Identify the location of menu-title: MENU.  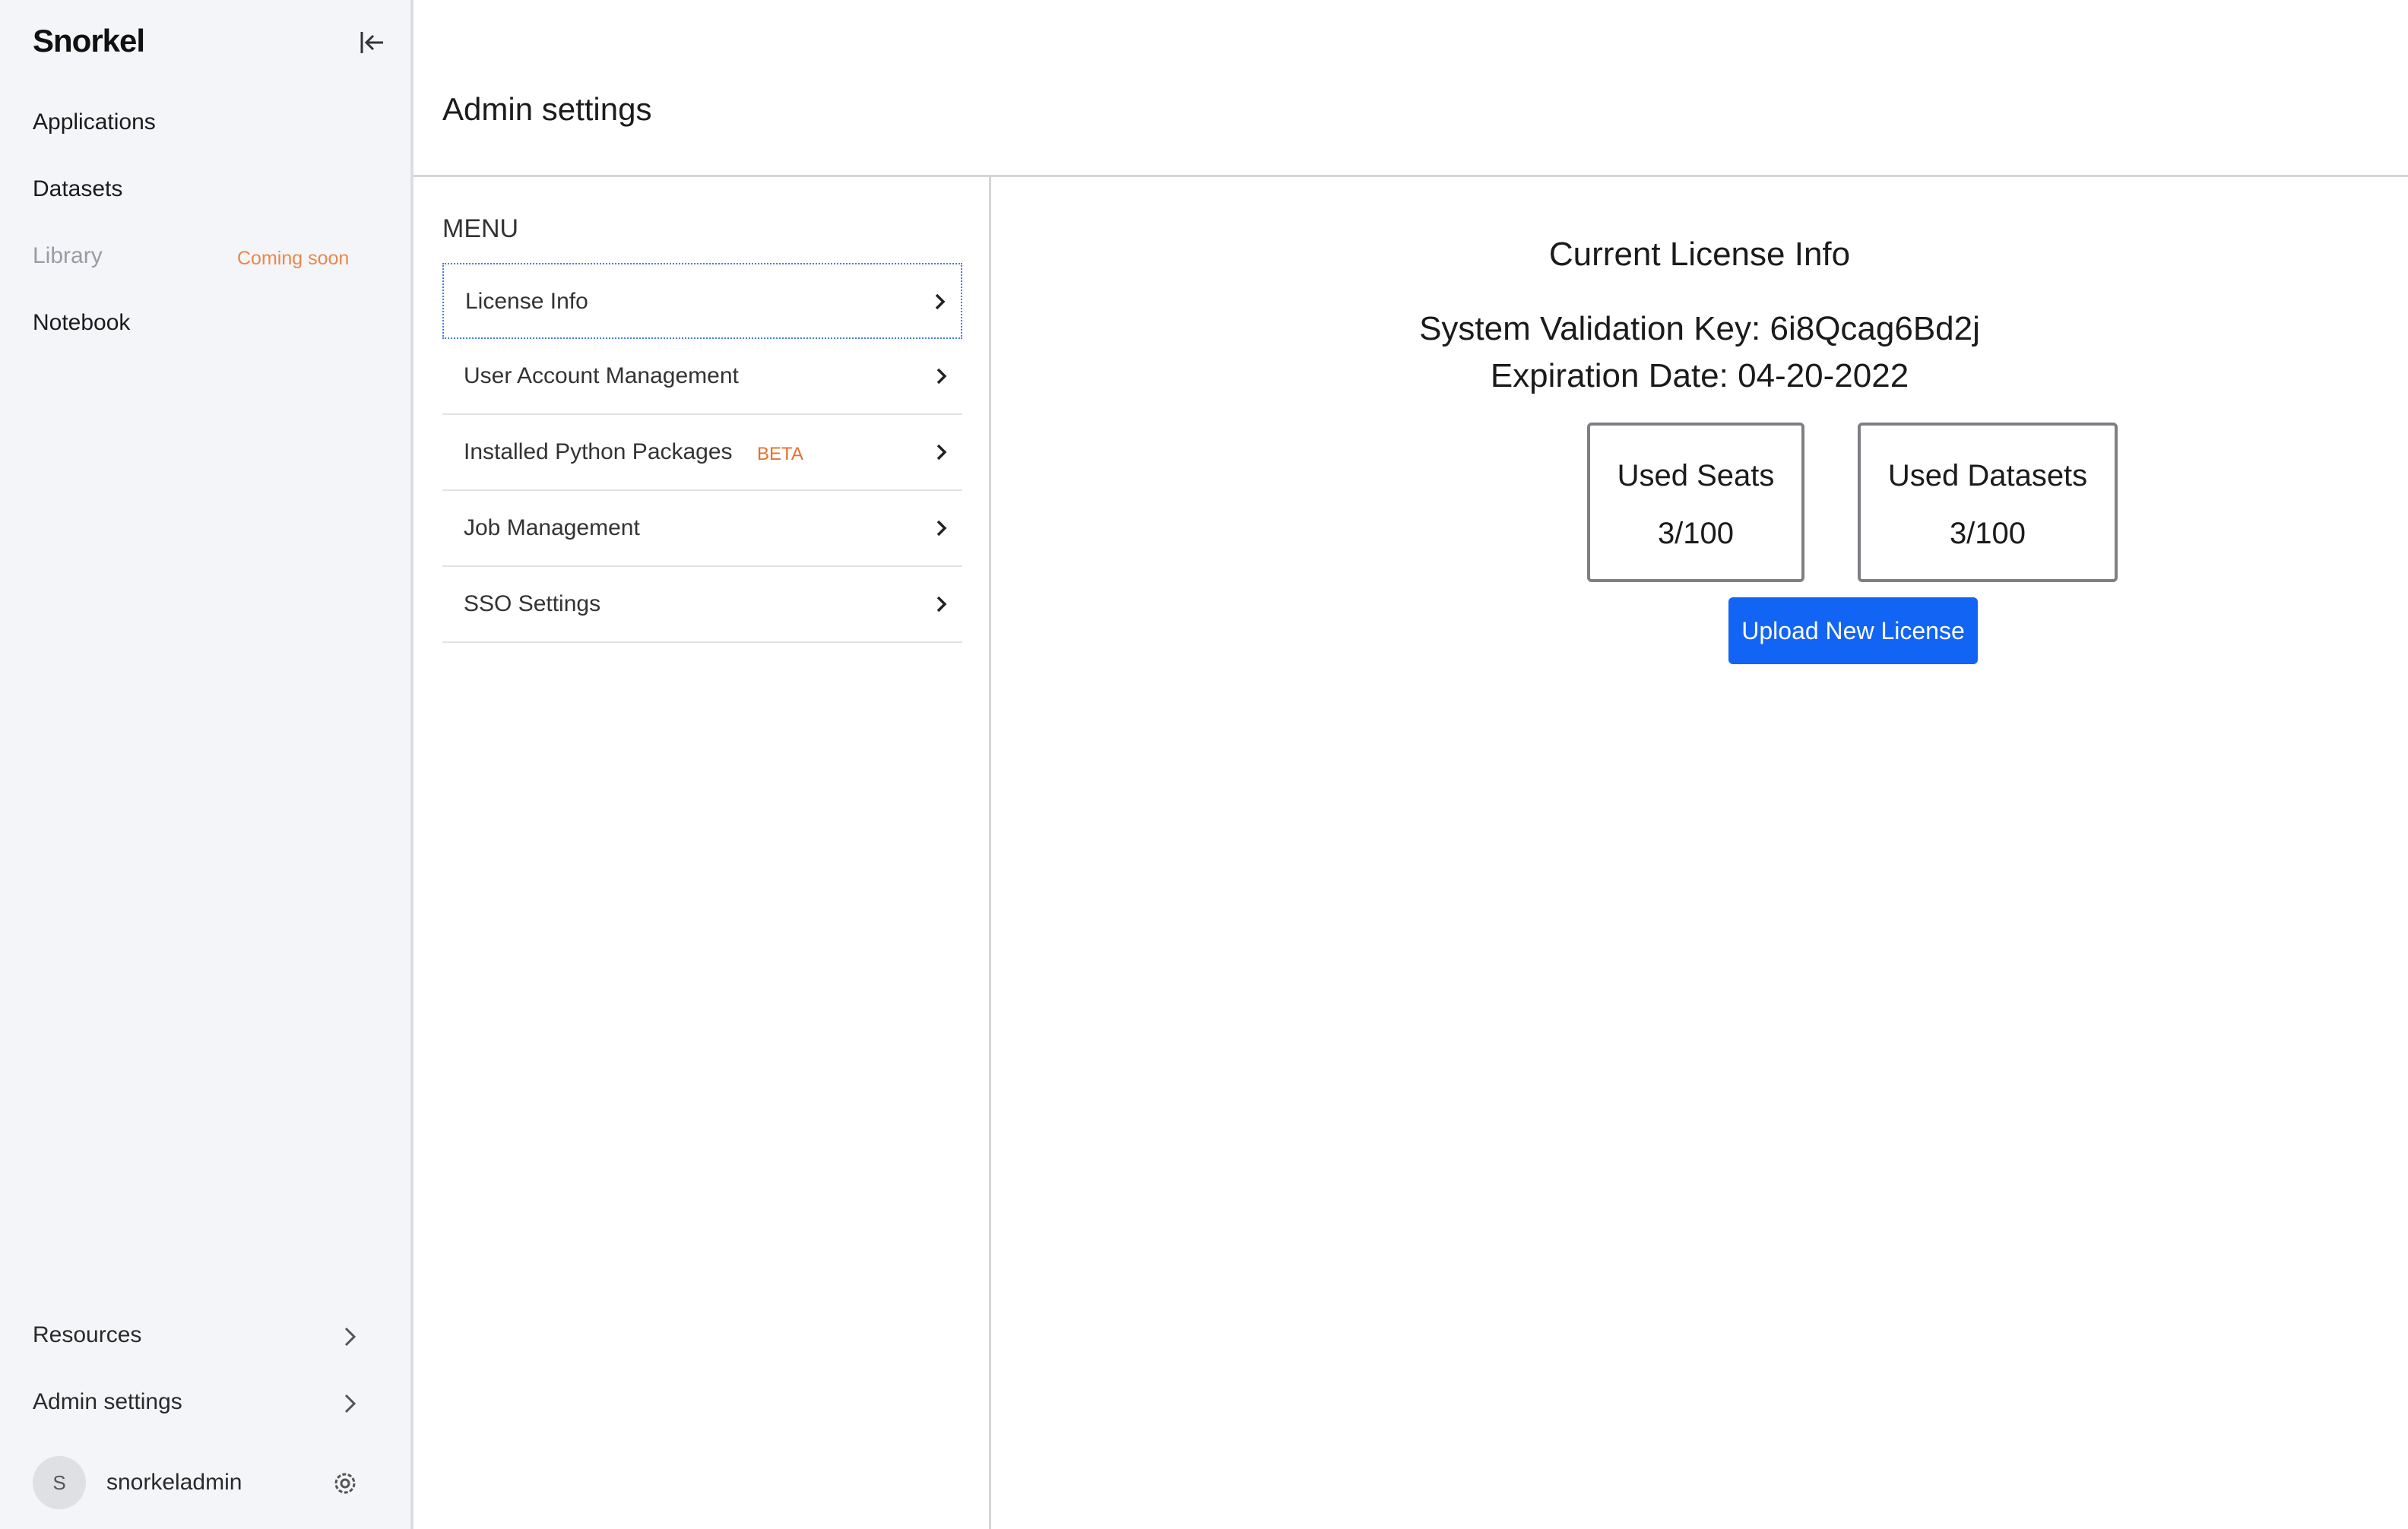
(480, 228).